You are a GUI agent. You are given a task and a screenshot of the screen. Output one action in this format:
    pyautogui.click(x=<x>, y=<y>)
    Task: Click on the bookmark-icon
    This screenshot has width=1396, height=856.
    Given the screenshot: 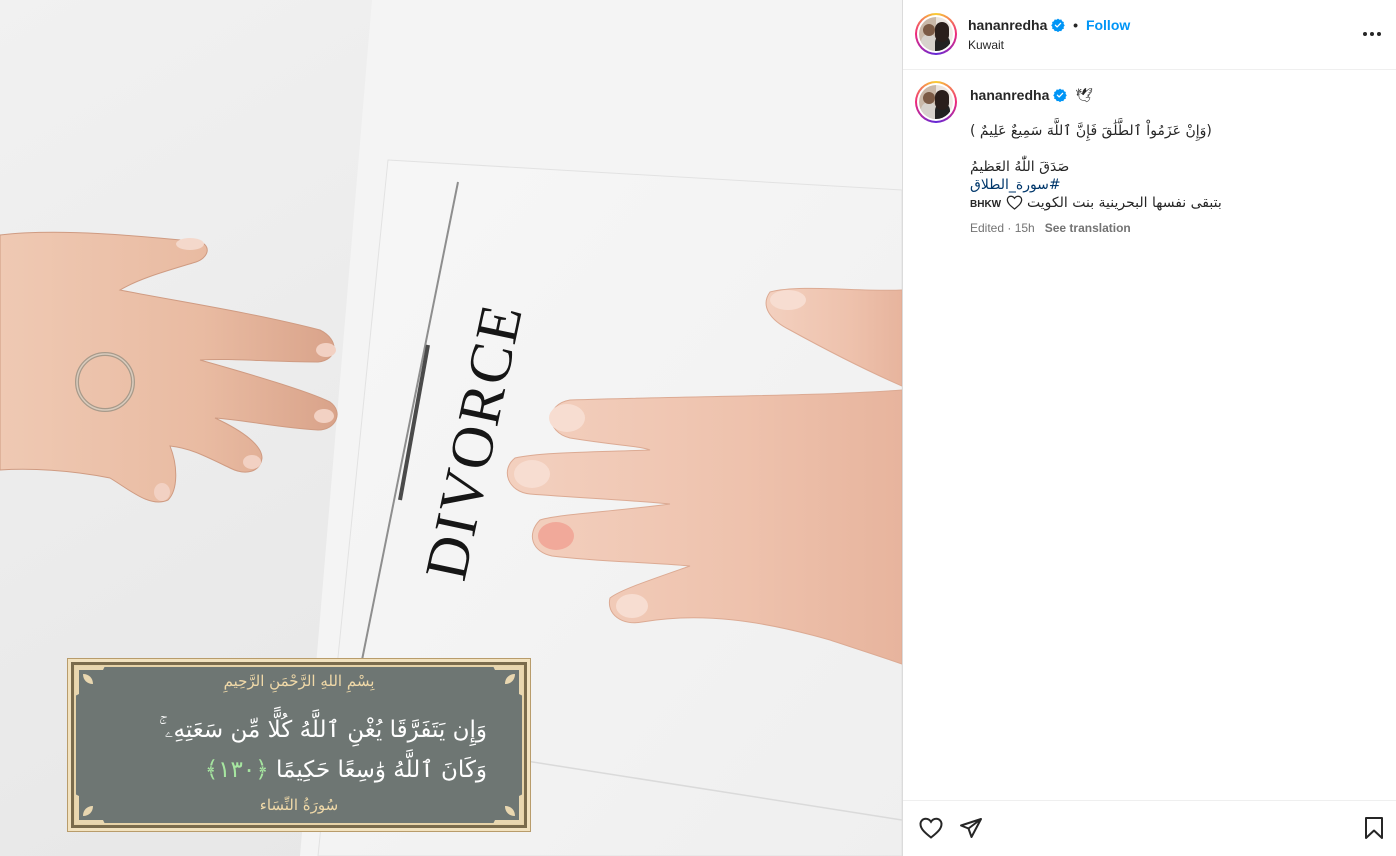 What is the action you would take?
    pyautogui.click(x=1374, y=828)
    